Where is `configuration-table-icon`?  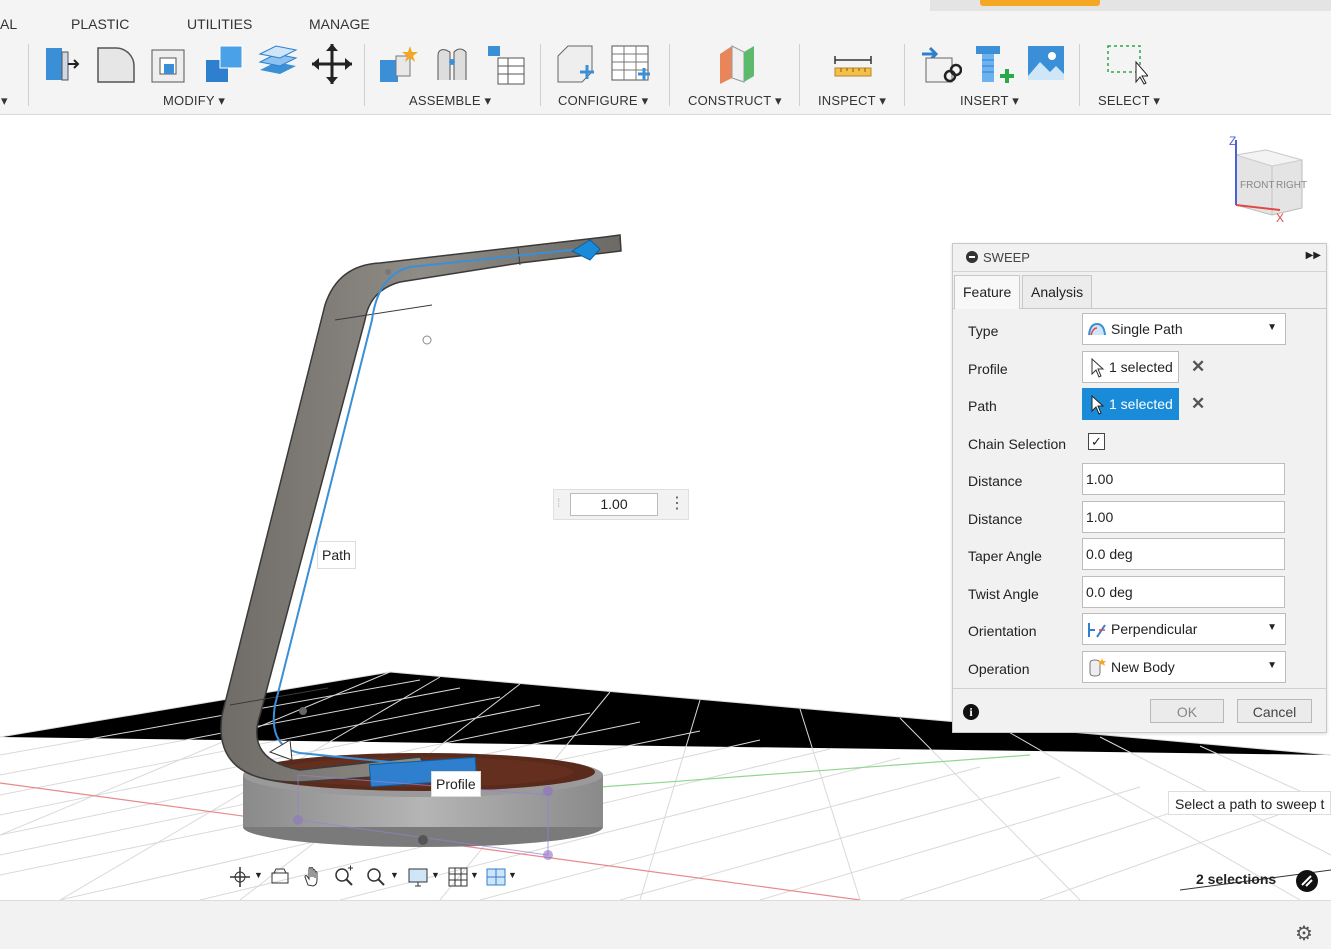
configuration-table-icon is located at coordinates (630, 64).